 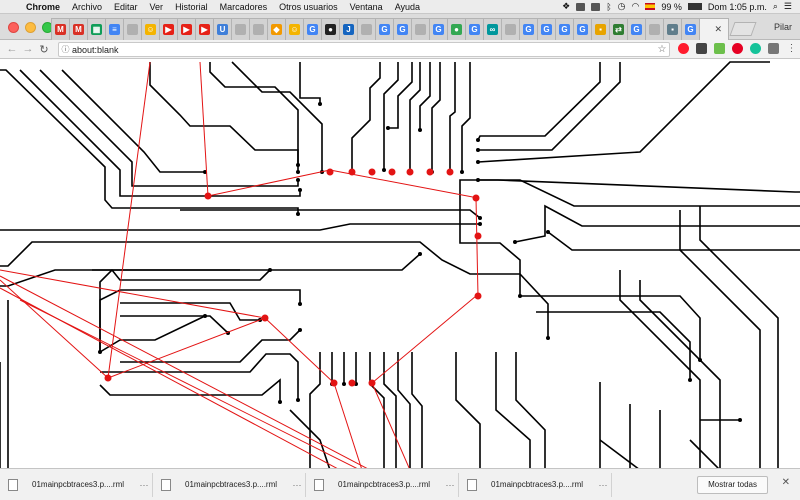 I want to click on opera-icon, so click(x=683, y=48).